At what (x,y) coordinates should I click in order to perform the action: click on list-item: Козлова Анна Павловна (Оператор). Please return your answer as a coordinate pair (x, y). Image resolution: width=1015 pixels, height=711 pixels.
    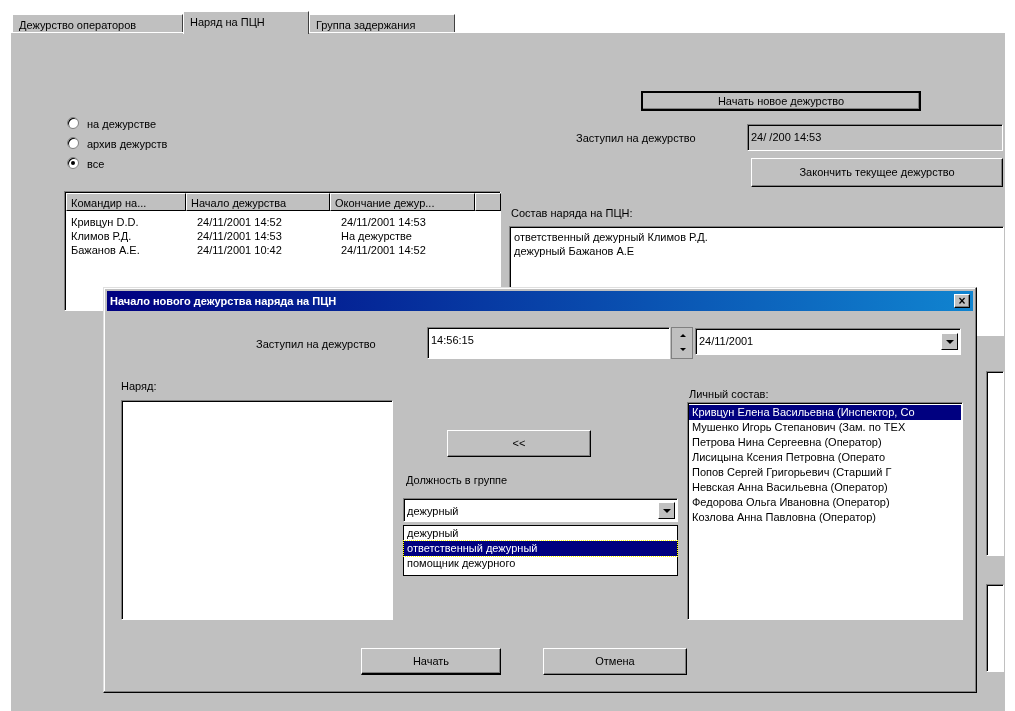
    Looking at the image, I should click on (825, 517).